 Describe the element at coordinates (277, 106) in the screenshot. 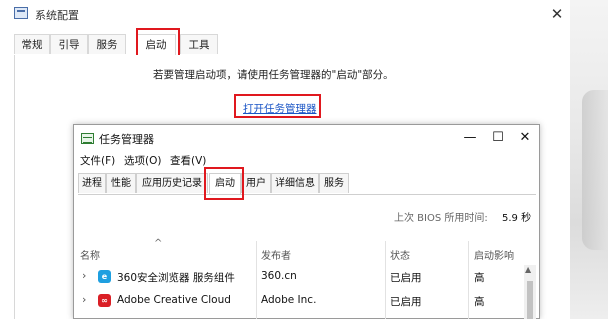

I see `link-highlight` at that location.